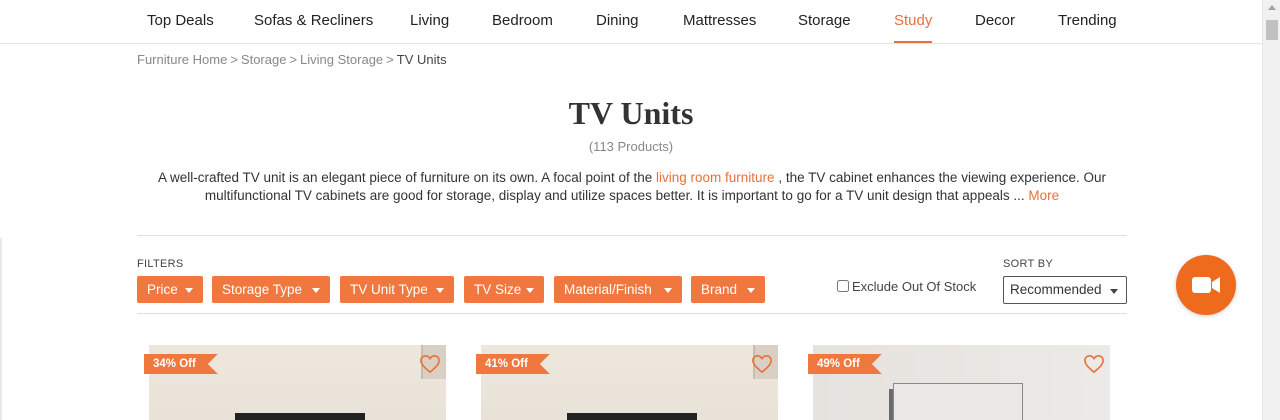 Image resolution: width=1280 pixels, height=420 pixels. Describe the element at coordinates (160, 264) in the screenshot. I see `filters-label: FILTERS` at that location.